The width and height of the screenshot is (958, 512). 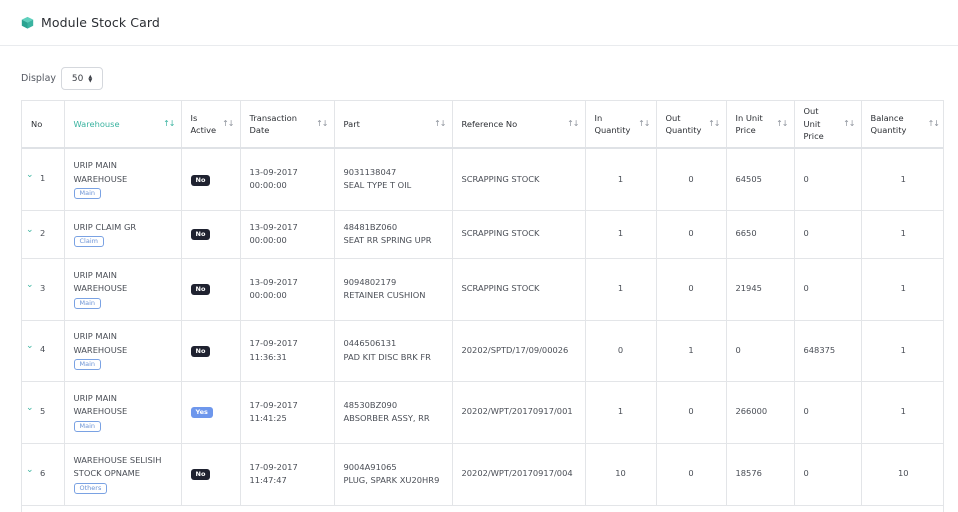 I want to click on column-header-label: Transaction Date, so click(x=273, y=124).